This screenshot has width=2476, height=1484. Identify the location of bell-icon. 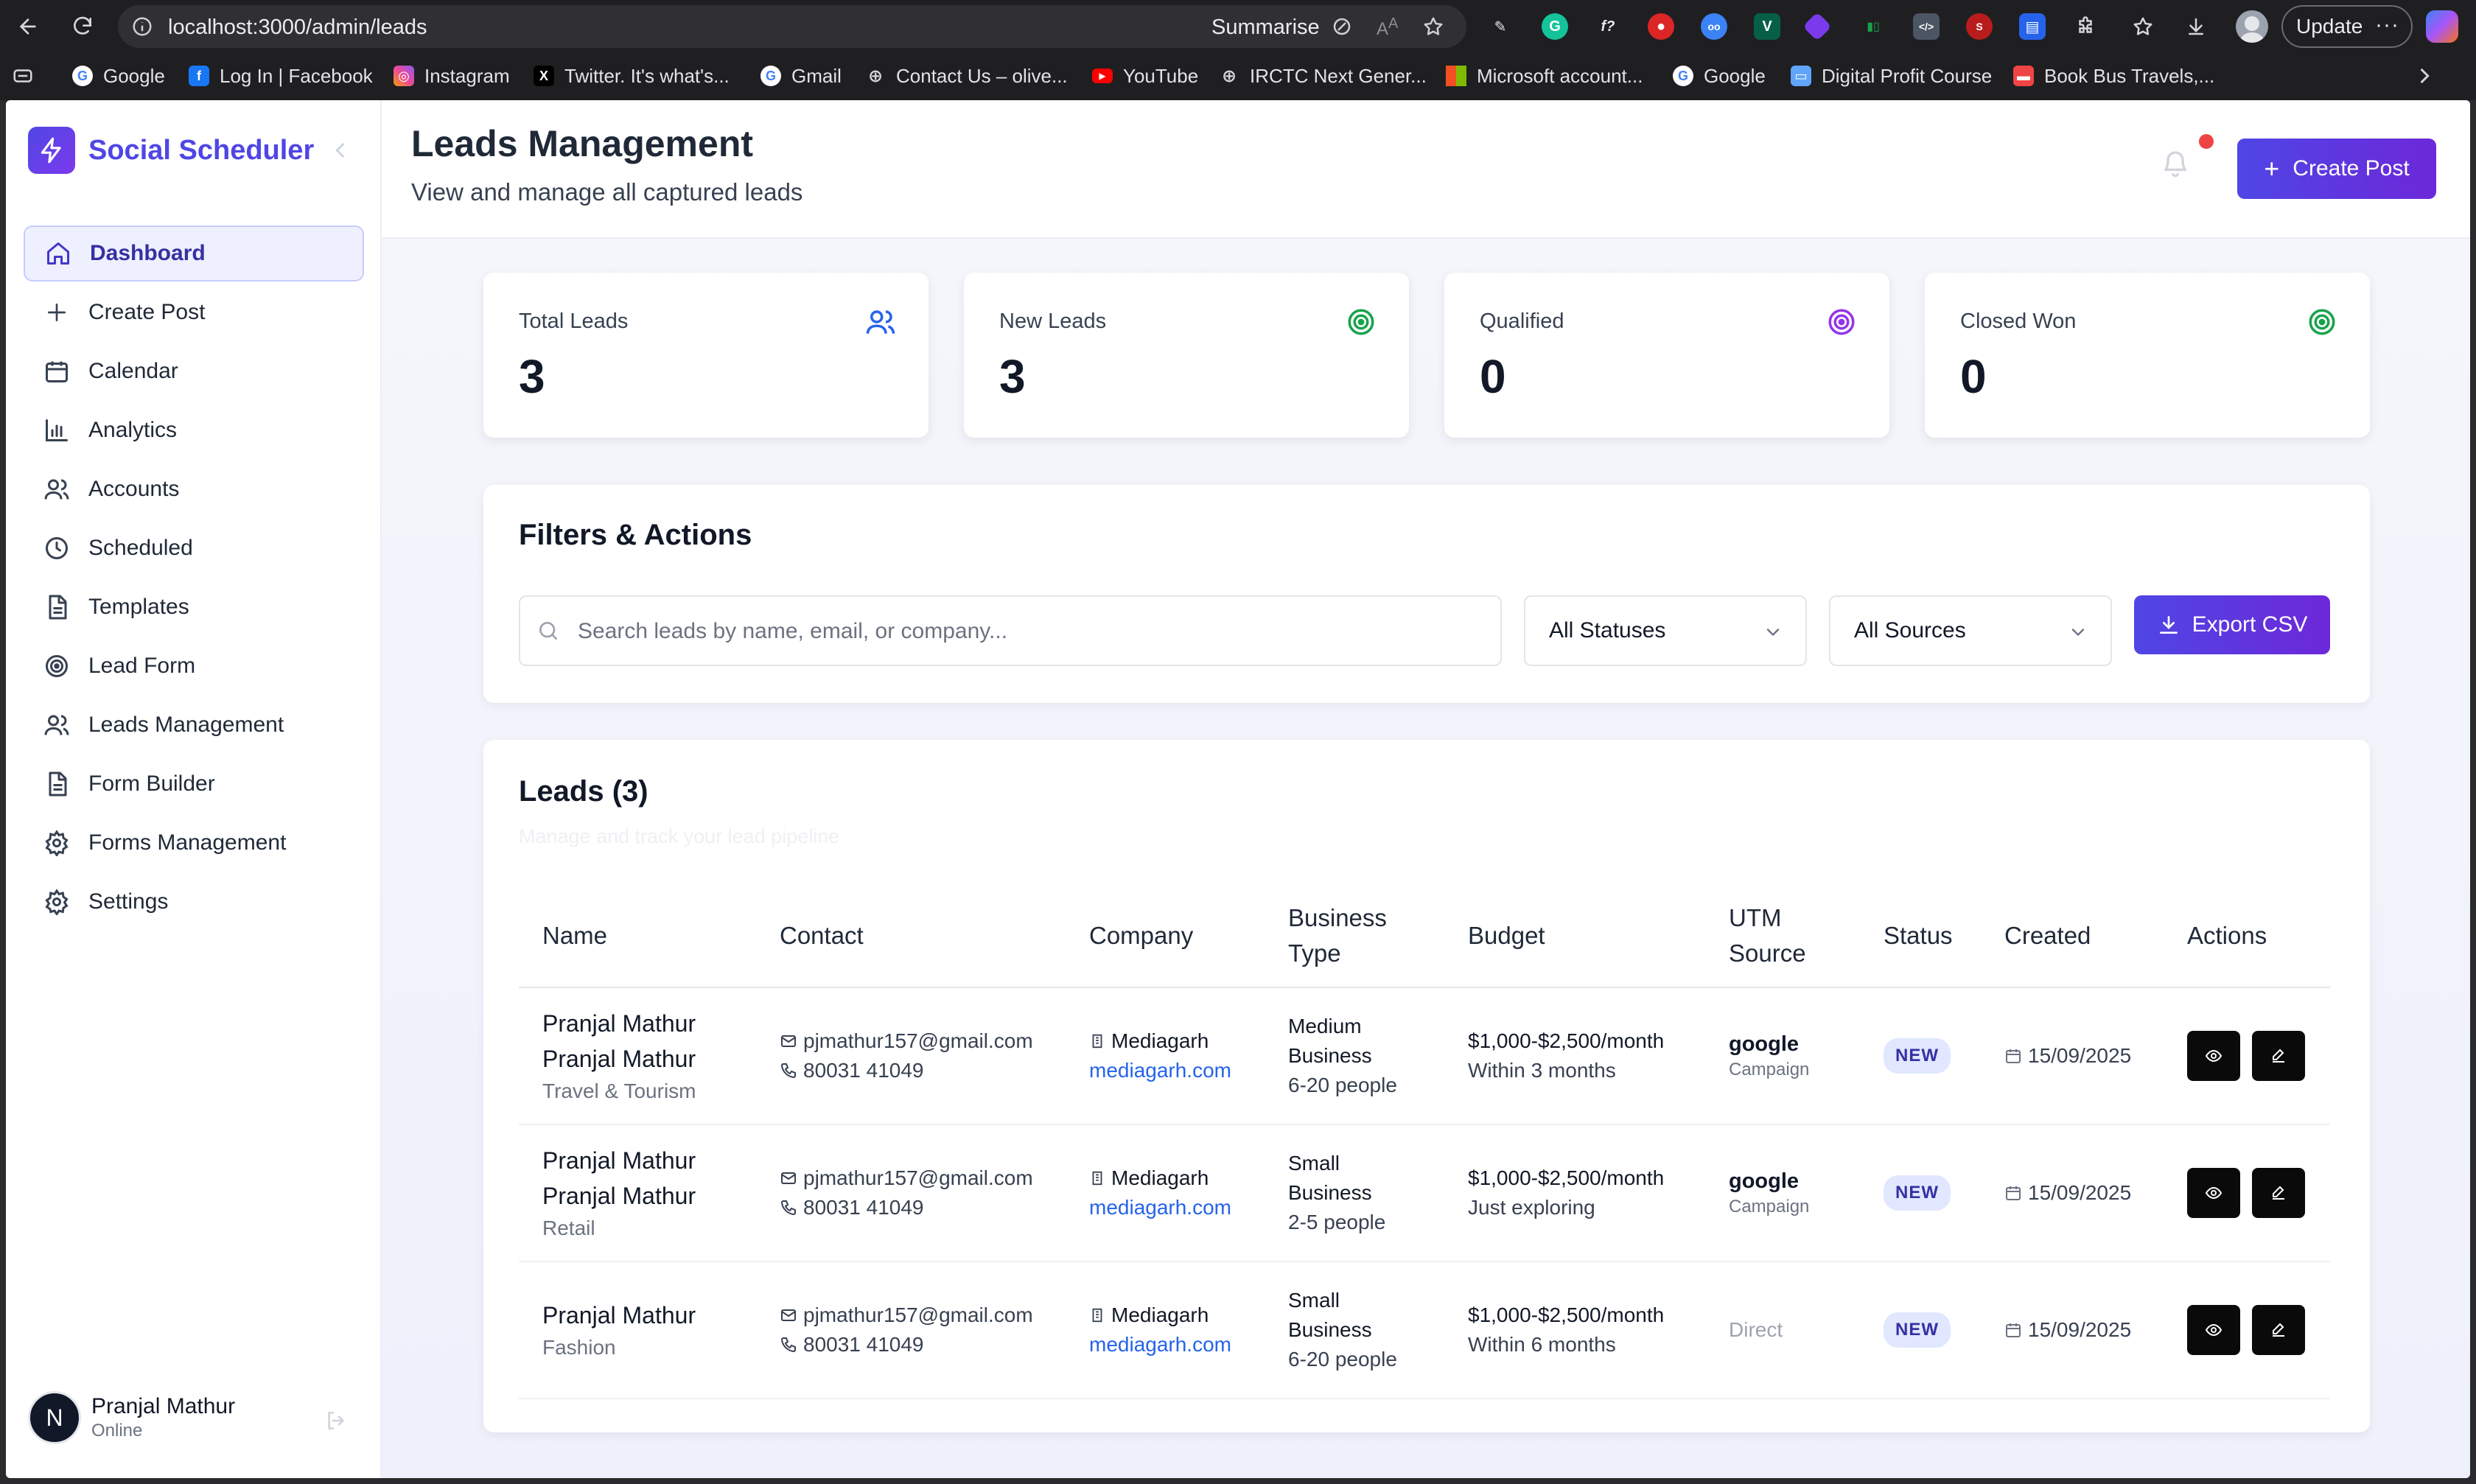
(2175, 163).